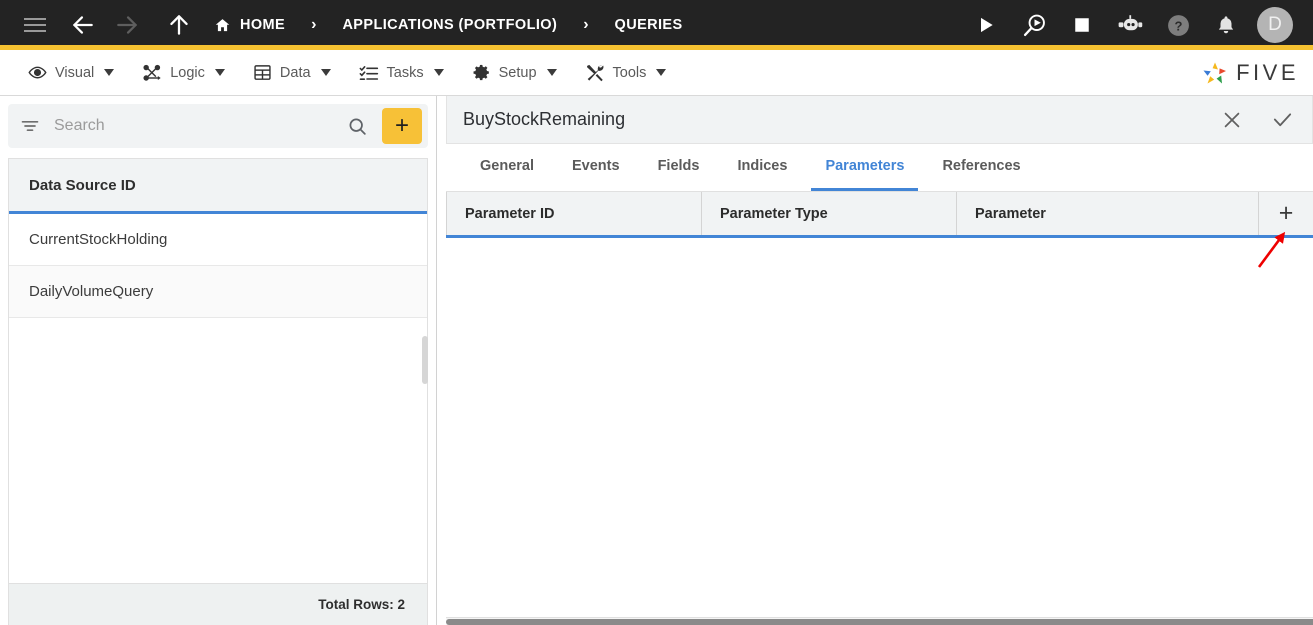 The height and width of the screenshot is (625, 1313). I want to click on hamburger-icon, so click(35, 25).